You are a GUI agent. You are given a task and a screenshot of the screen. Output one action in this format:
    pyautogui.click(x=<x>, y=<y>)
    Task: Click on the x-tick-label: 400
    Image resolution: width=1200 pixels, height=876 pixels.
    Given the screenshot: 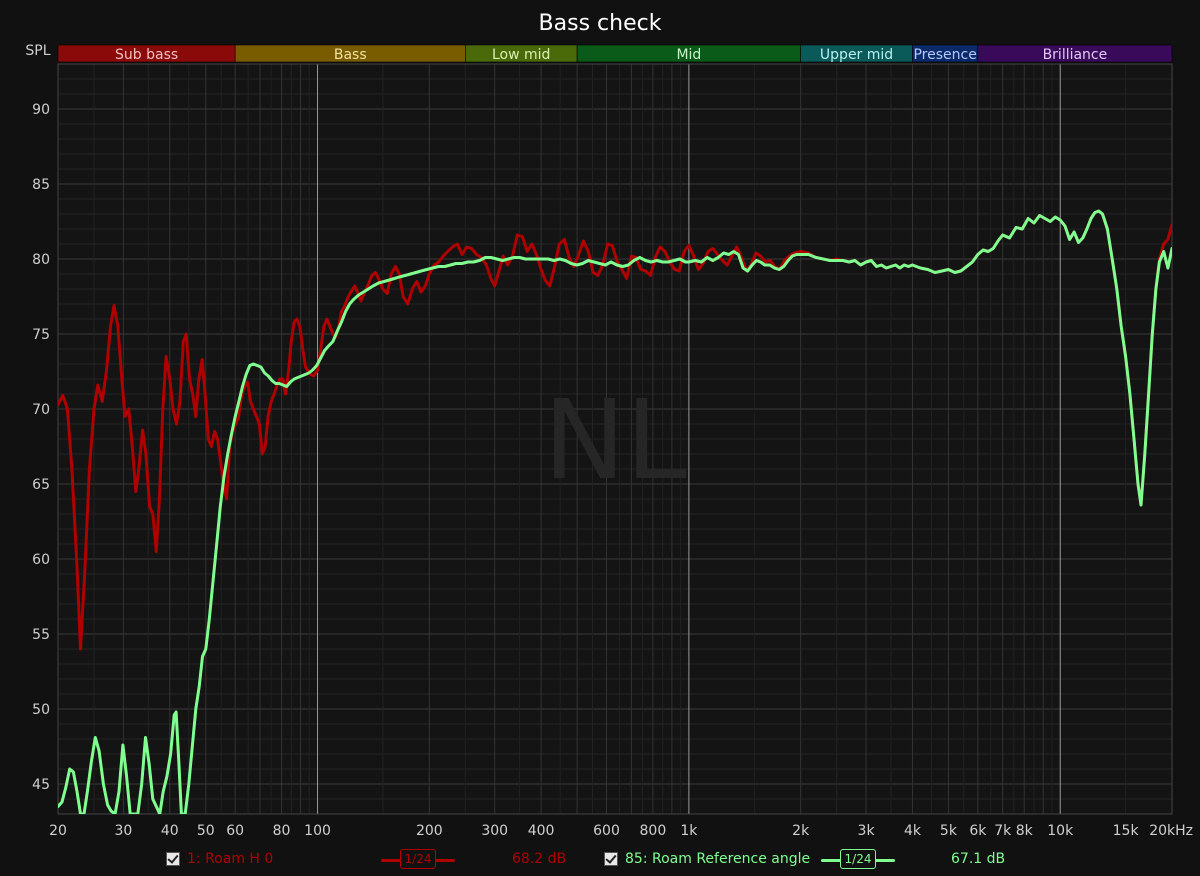 What is the action you would take?
    pyautogui.click(x=541, y=831)
    